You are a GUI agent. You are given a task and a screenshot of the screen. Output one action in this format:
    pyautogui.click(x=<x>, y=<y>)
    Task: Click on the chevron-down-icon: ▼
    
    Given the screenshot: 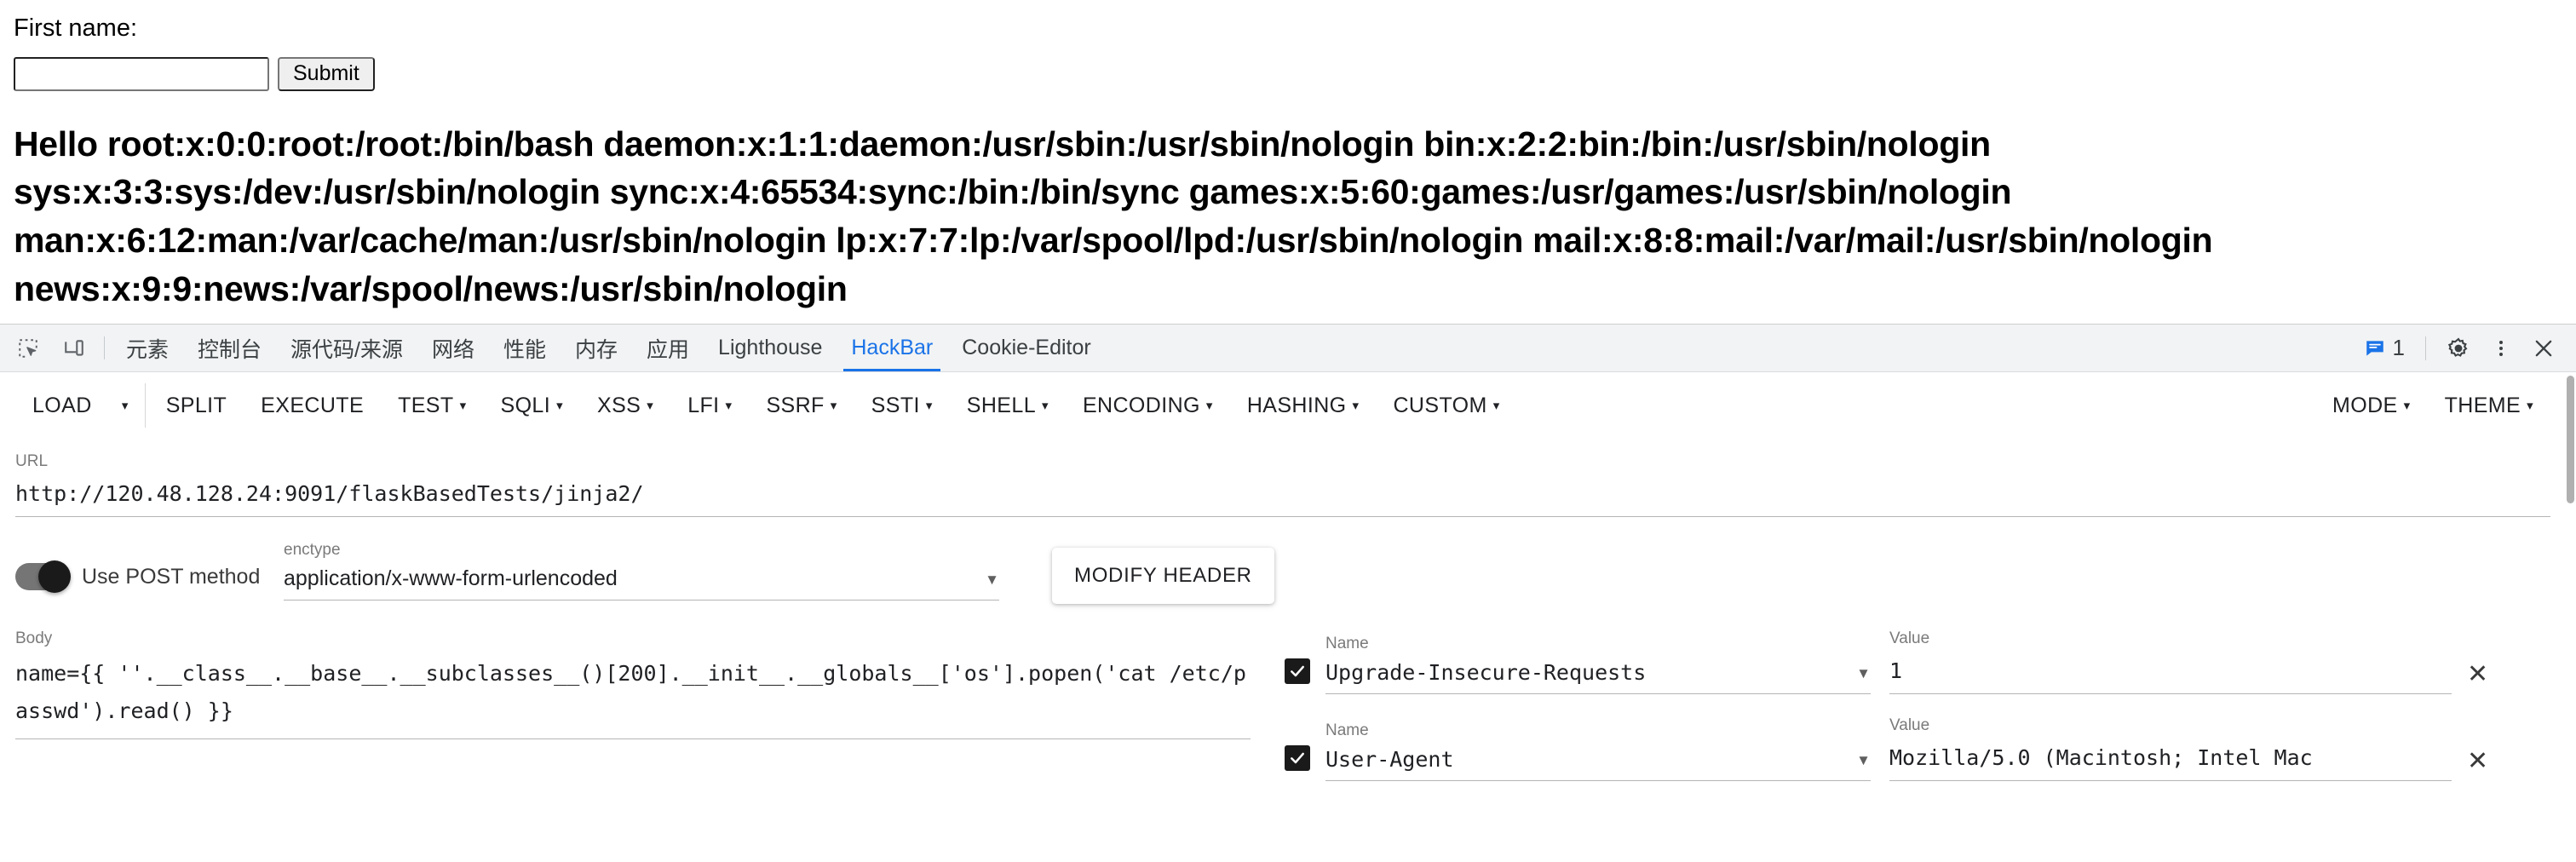 What is the action you would take?
    pyautogui.click(x=1864, y=673)
    